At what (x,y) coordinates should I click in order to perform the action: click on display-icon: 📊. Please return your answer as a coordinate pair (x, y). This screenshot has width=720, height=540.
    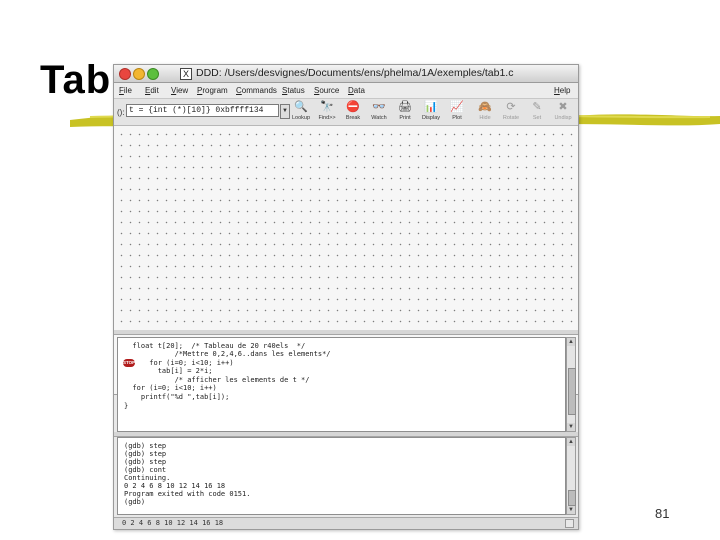
    Looking at the image, I should click on (431, 107).